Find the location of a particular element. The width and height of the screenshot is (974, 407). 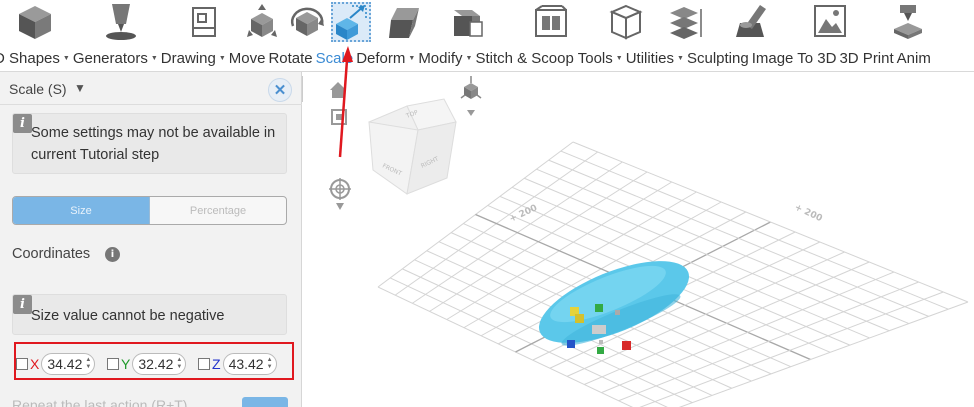

toolbar-menu-sculpting: Sculpting is located at coordinates (719, 58).